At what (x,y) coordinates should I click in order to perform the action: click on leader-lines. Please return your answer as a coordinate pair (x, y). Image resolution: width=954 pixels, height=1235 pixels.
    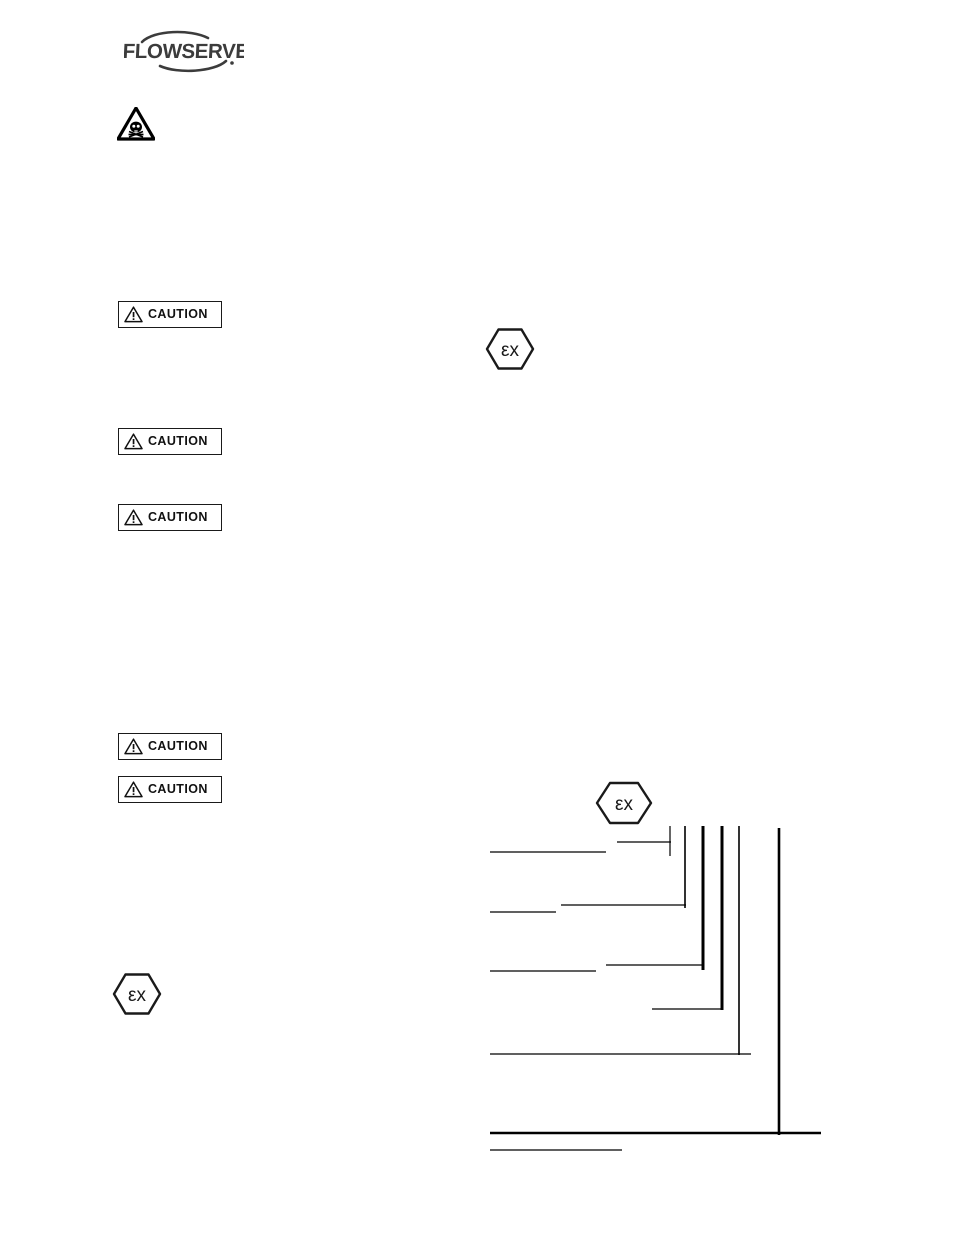
    Looking at the image, I should click on (655, 988).